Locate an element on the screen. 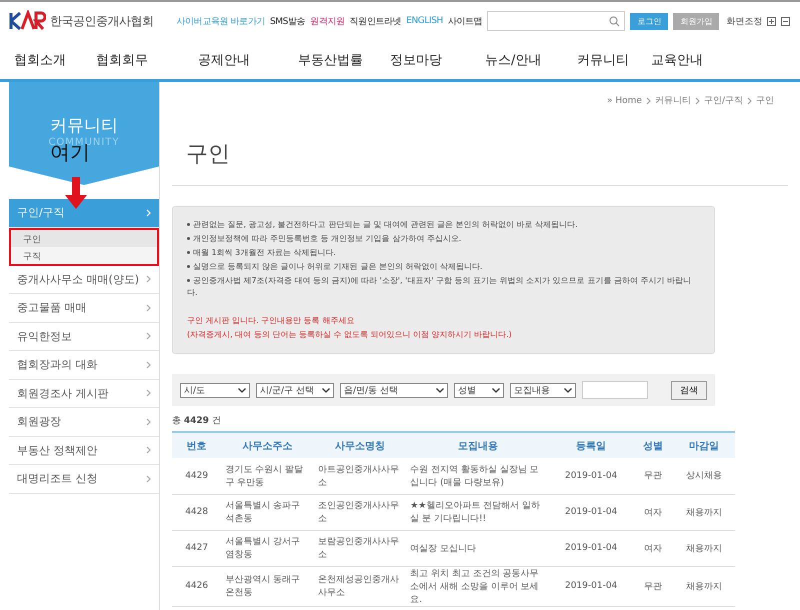  search-field is located at coordinates (556, 21).